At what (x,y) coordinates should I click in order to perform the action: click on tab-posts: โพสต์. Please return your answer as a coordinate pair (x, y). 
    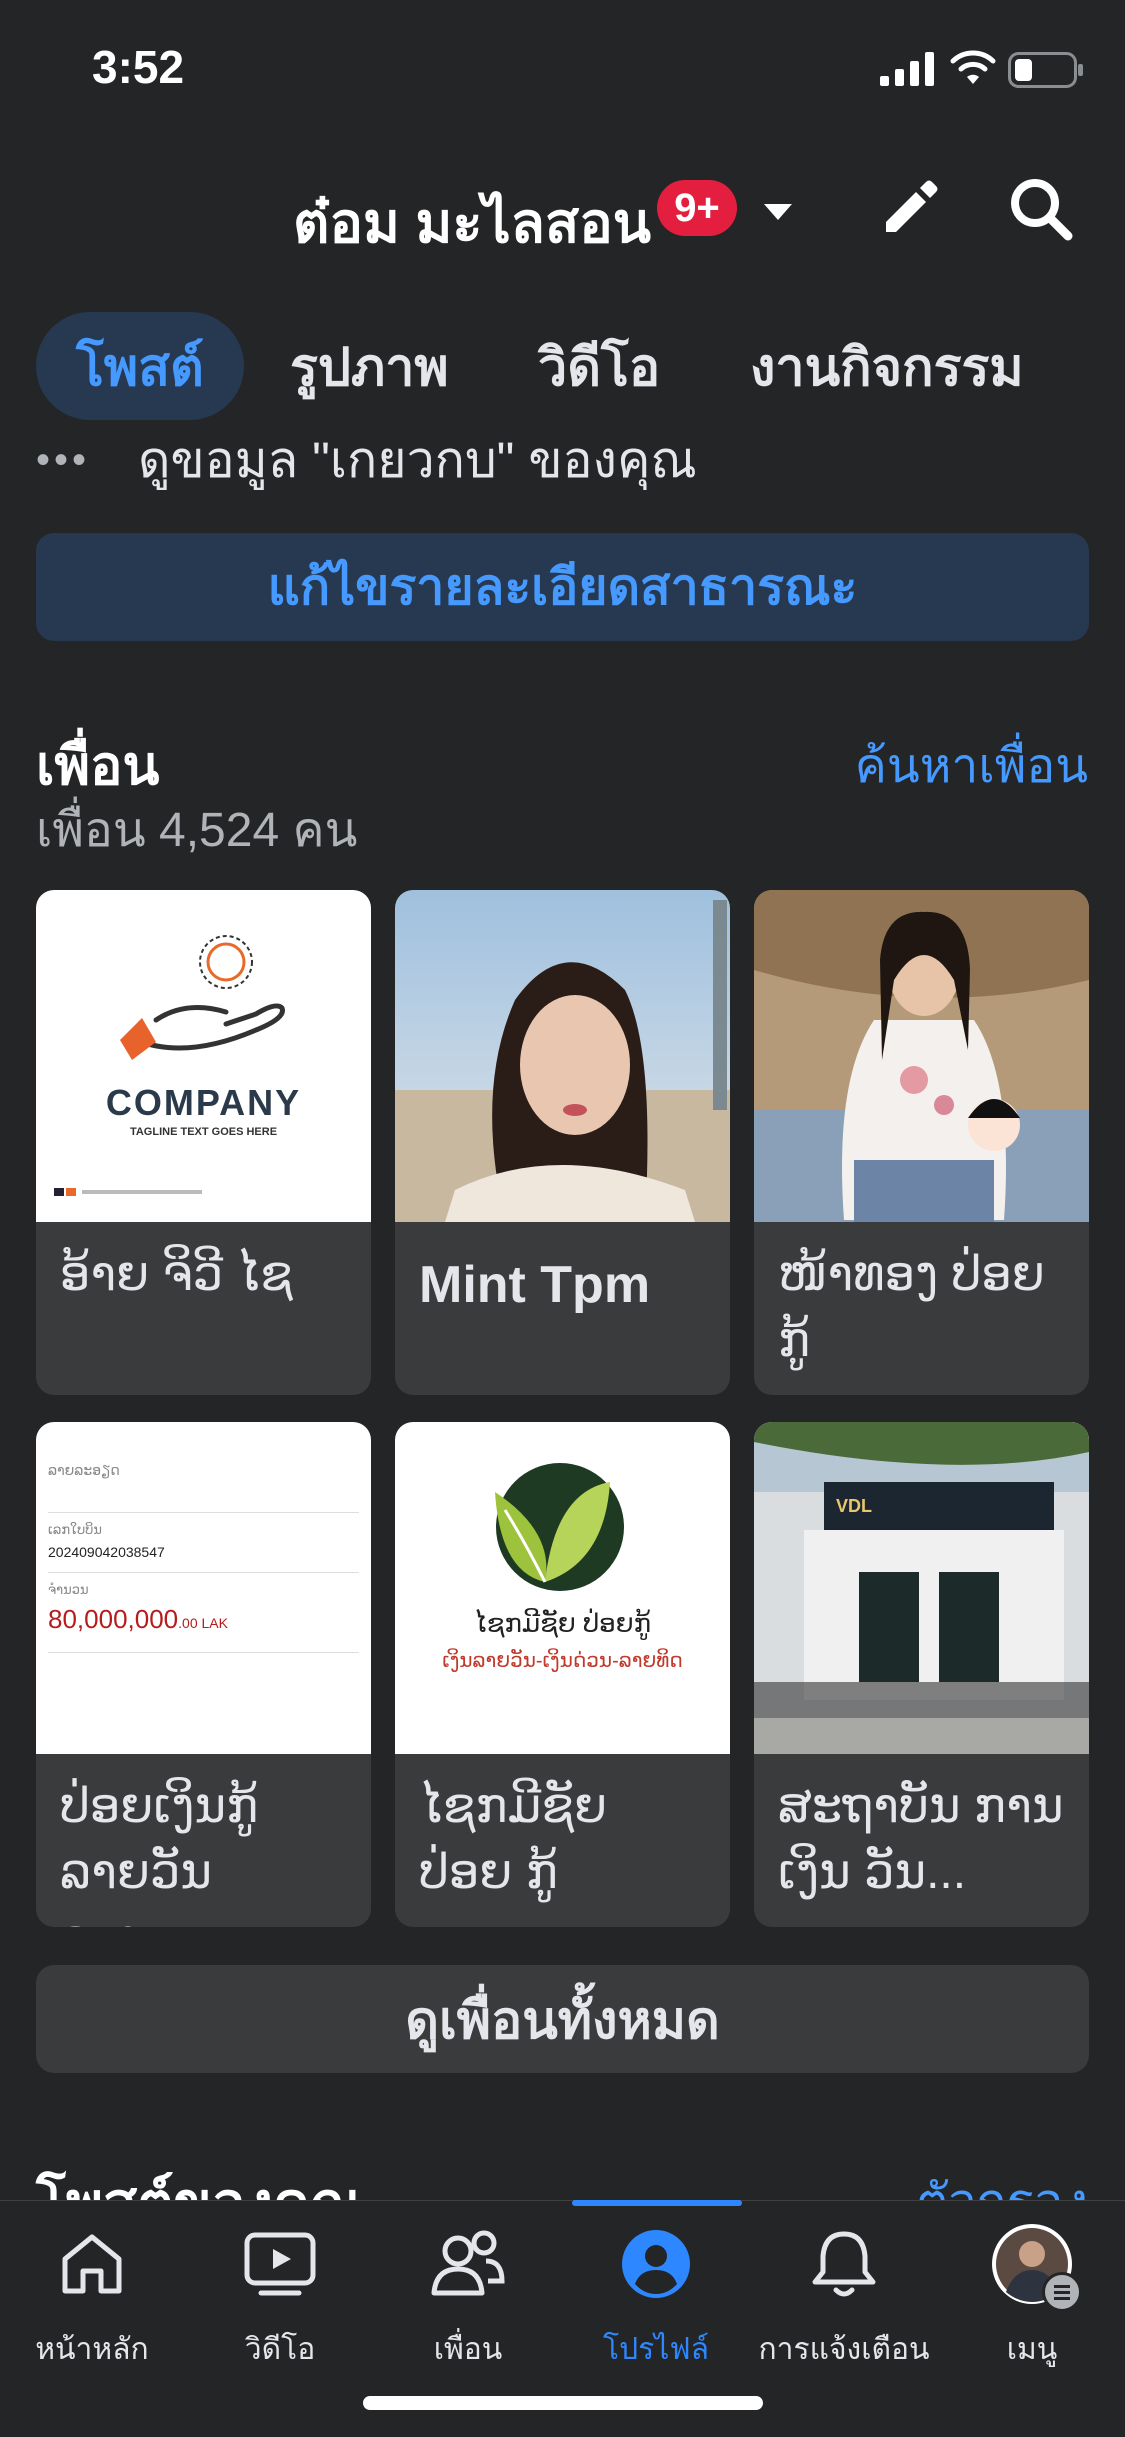
    Looking at the image, I should click on (140, 366).